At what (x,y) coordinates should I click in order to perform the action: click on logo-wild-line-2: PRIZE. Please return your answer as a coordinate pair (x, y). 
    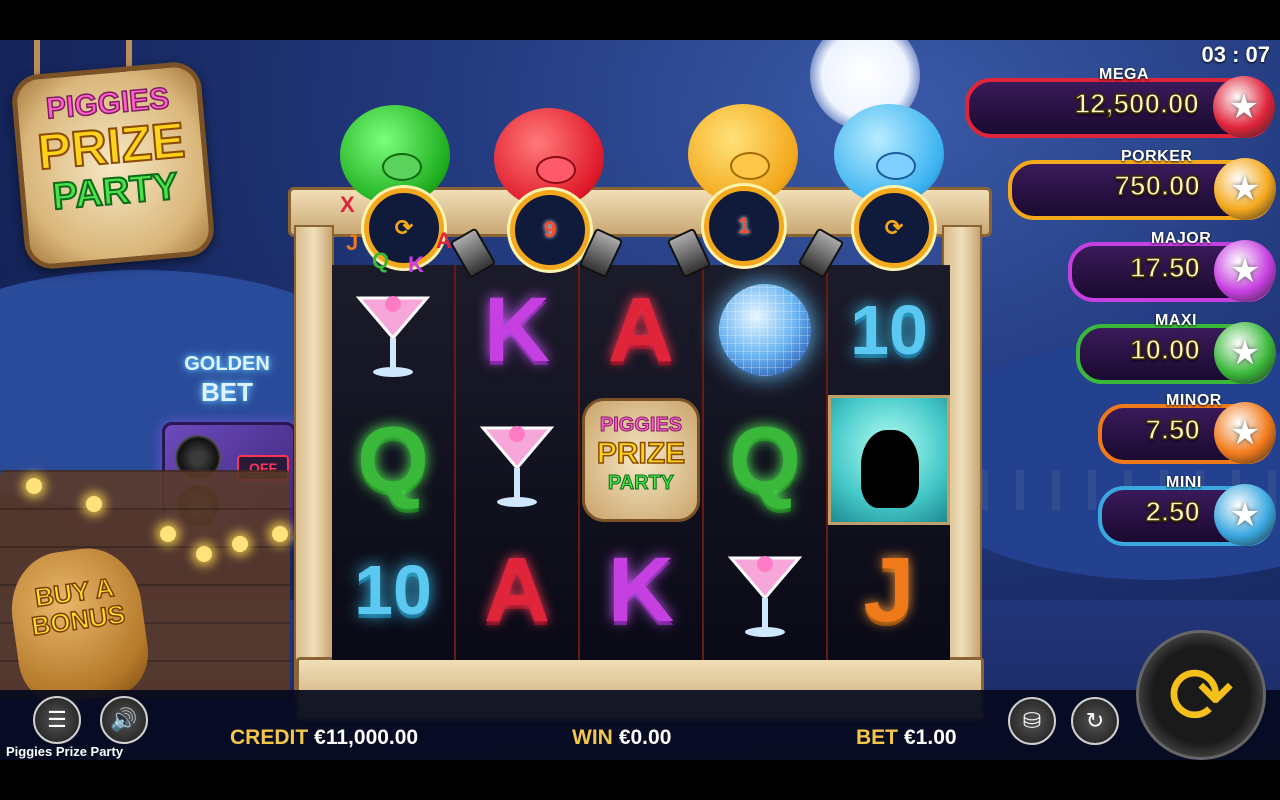
    Looking at the image, I should click on (641, 453).